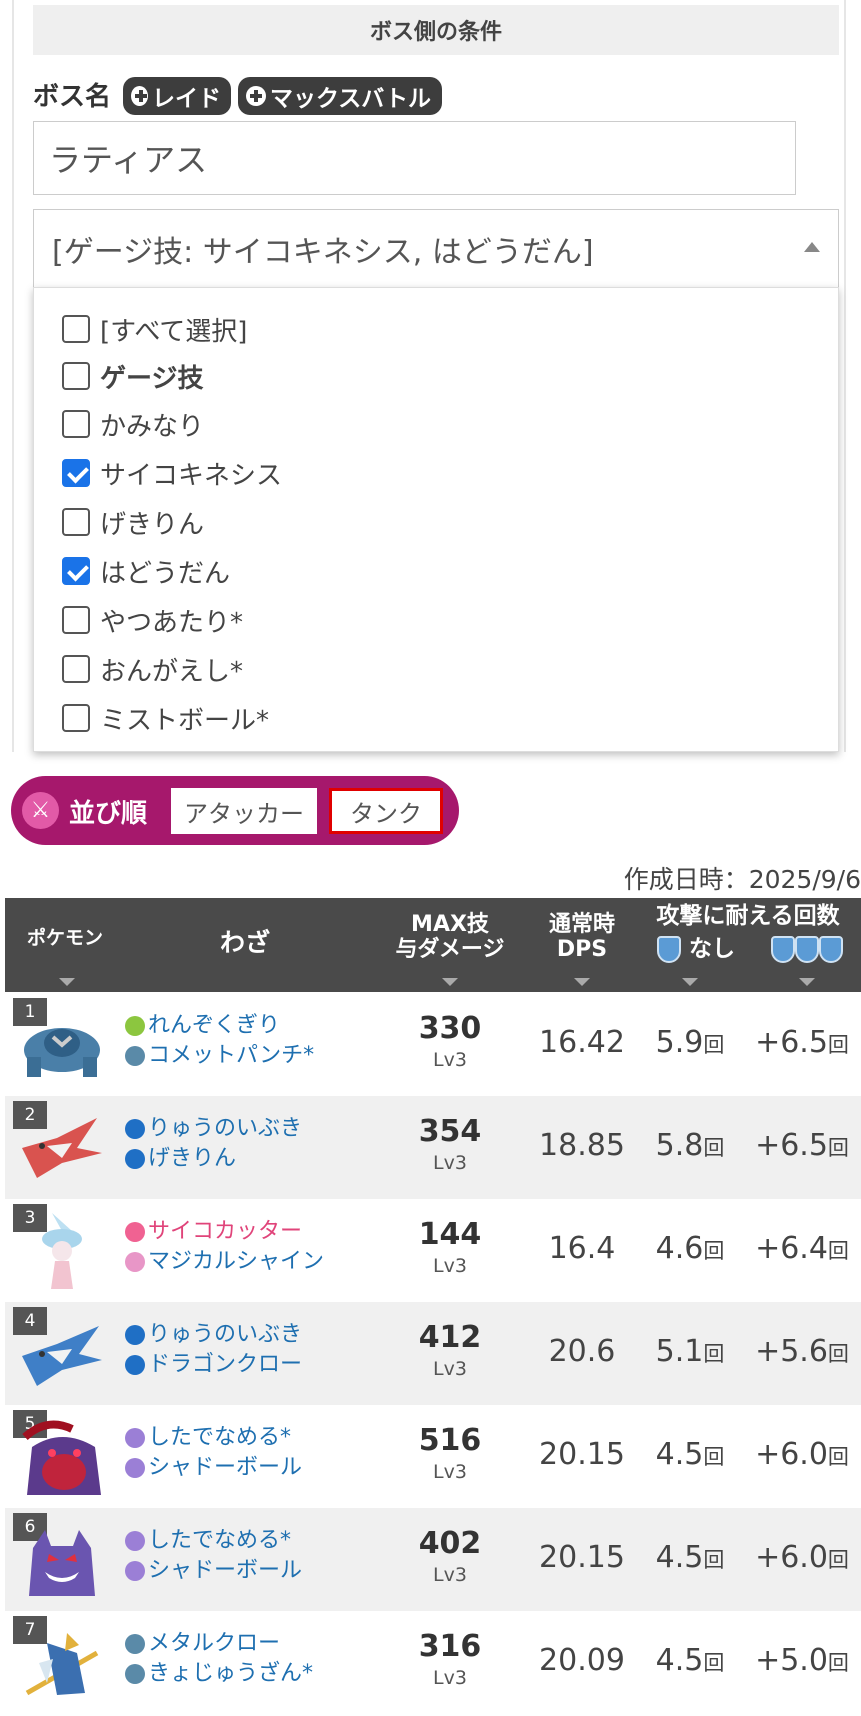 Image resolution: width=861 pixels, height=1716 pixels. I want to click on fairy-type-icon, so click(135, 1262).